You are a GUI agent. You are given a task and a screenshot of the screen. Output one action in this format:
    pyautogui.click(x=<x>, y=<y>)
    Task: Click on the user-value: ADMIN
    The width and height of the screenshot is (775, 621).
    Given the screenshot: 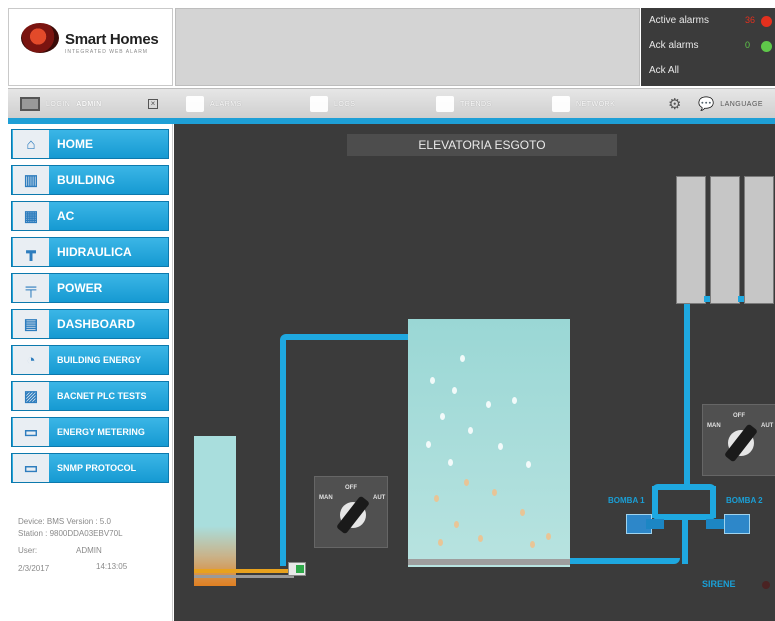 What is the action you would take?
    pyautogui.click(x=89, y=550)
    